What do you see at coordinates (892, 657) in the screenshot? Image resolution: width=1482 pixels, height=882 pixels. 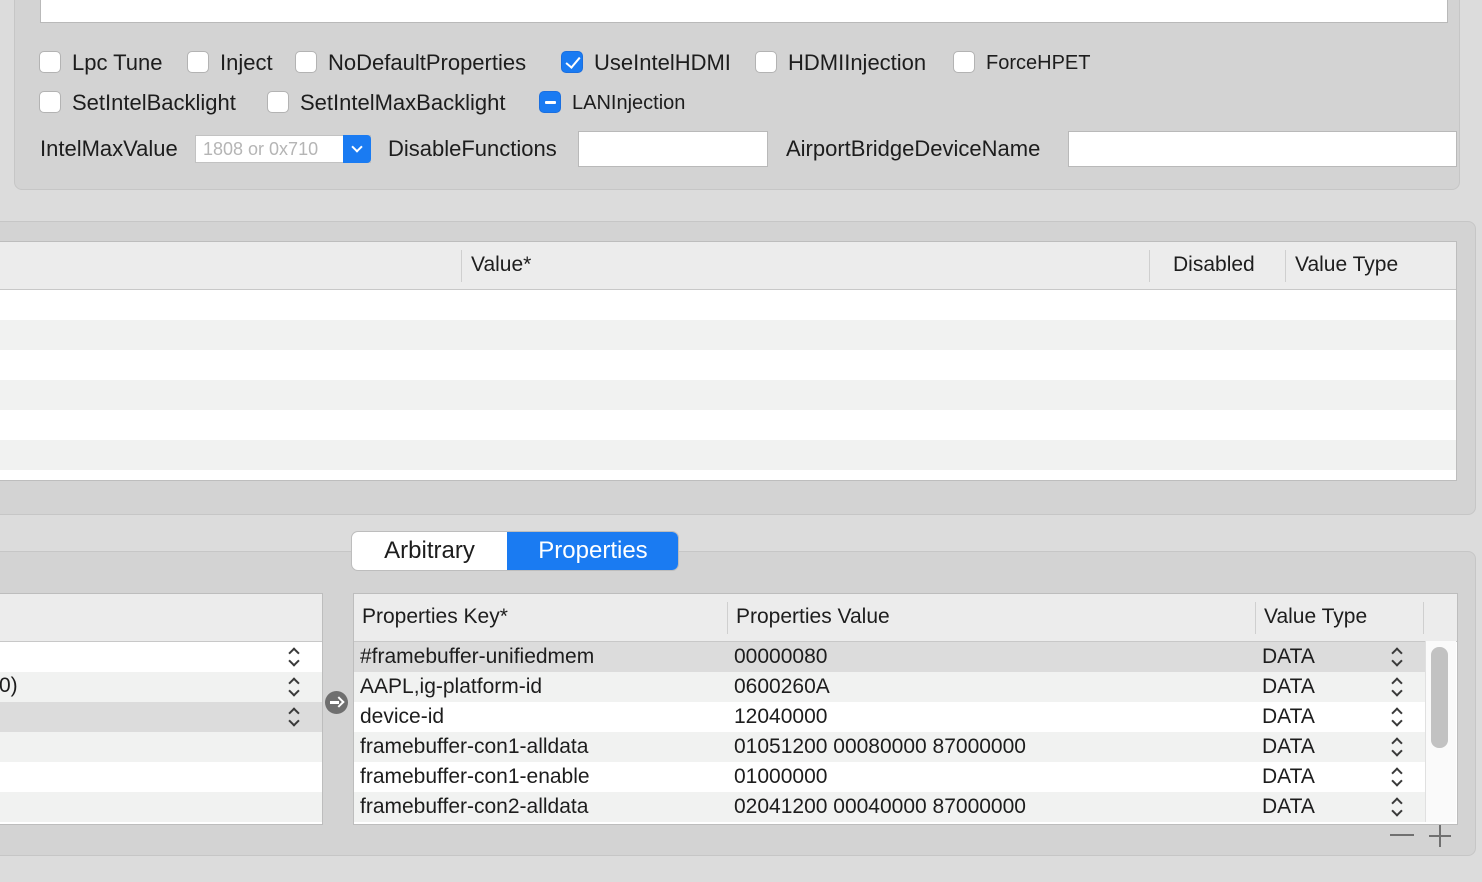 I see `table-row: #framebuffer-unifiedmem 00000080 DATA` at bounding box center [892, 657].